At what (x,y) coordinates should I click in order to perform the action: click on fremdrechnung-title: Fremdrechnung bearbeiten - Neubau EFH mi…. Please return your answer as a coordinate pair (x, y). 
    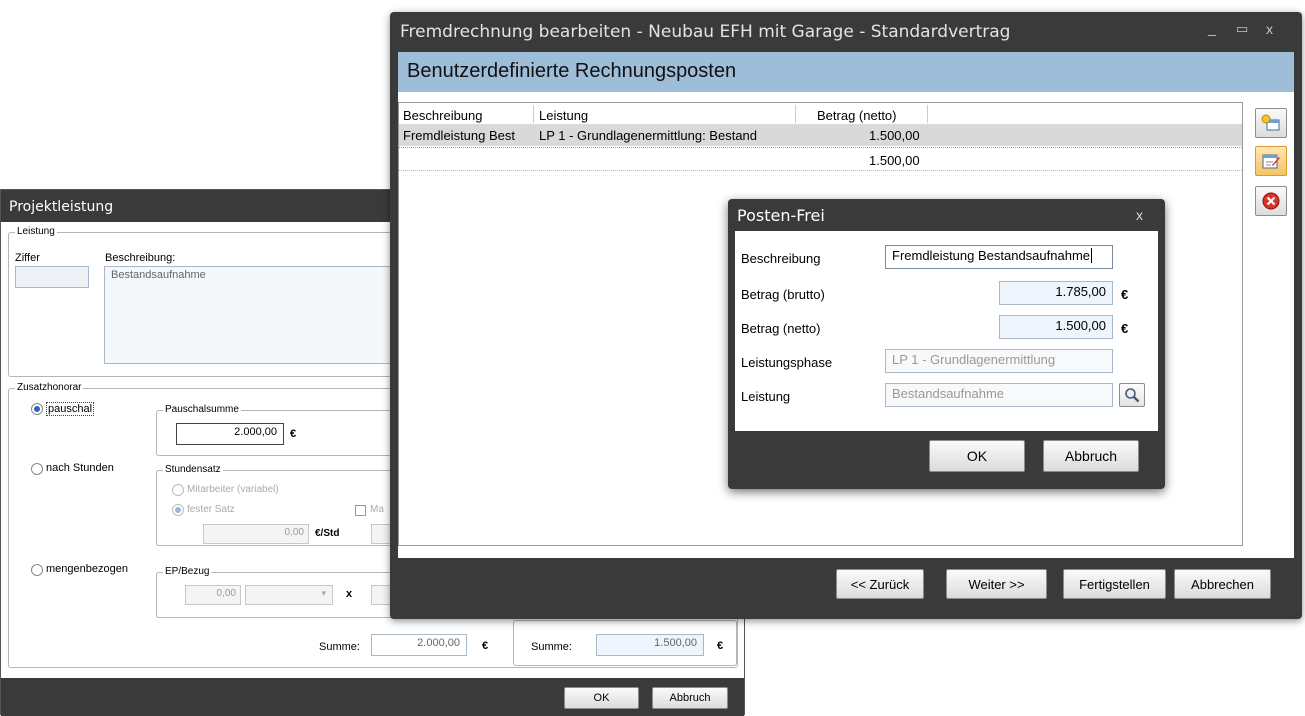
    Looking at the image, I should click on (705, 32).